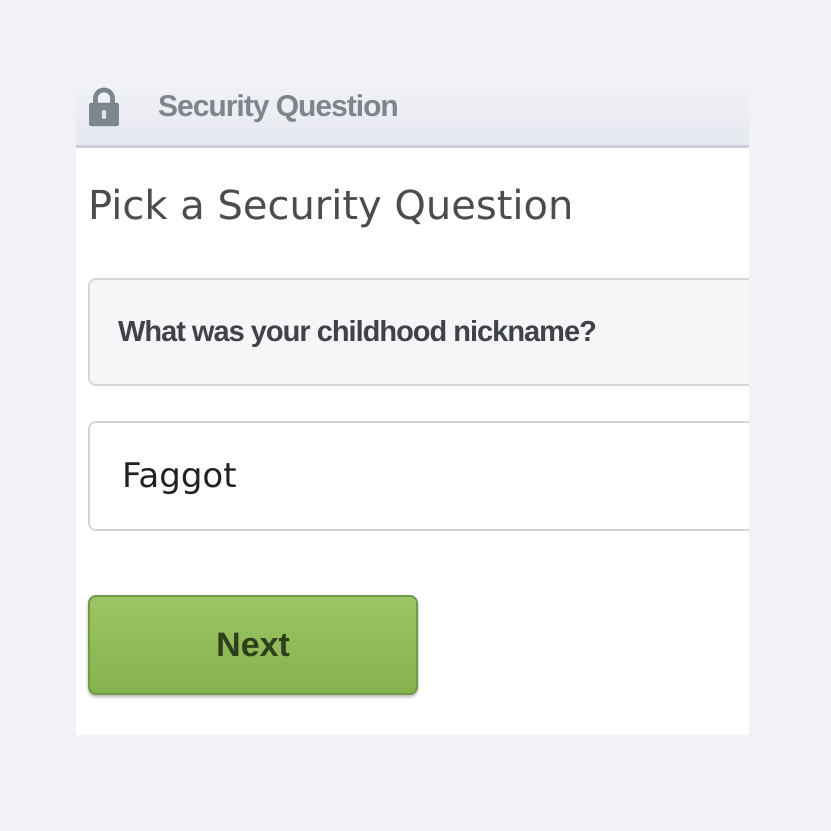 The width and height of the screenshot is (831, 831). Describe the element at coordinates (253, 645) in the screenshot. I see `next-button: Next` at that location.